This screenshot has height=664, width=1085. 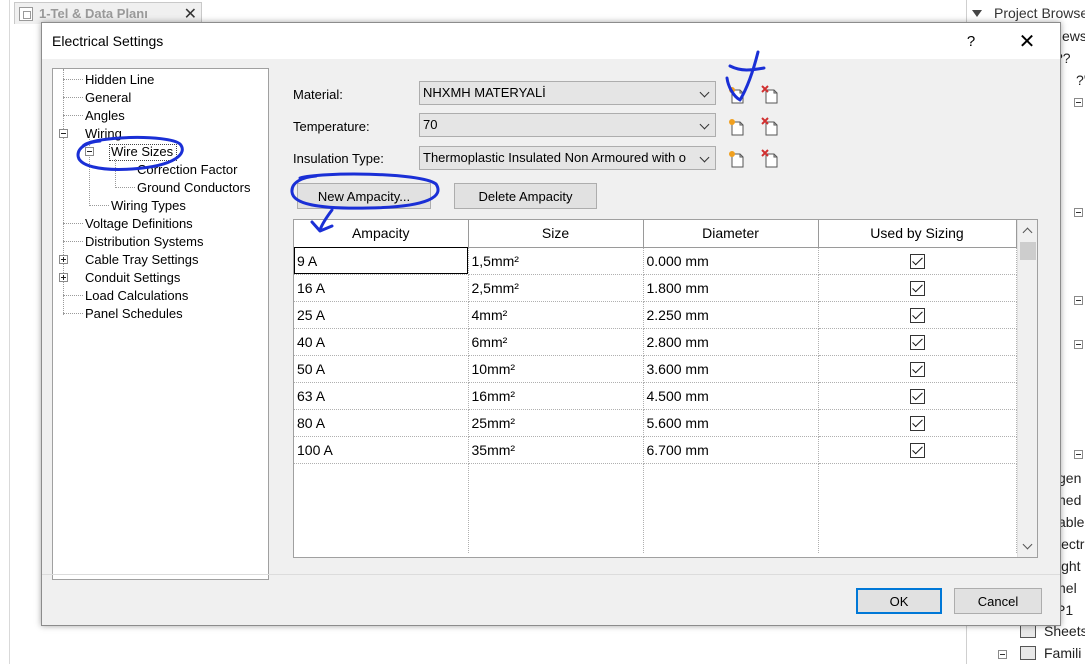 I want to click on new-temperature-button, so click(x=737, y=127).